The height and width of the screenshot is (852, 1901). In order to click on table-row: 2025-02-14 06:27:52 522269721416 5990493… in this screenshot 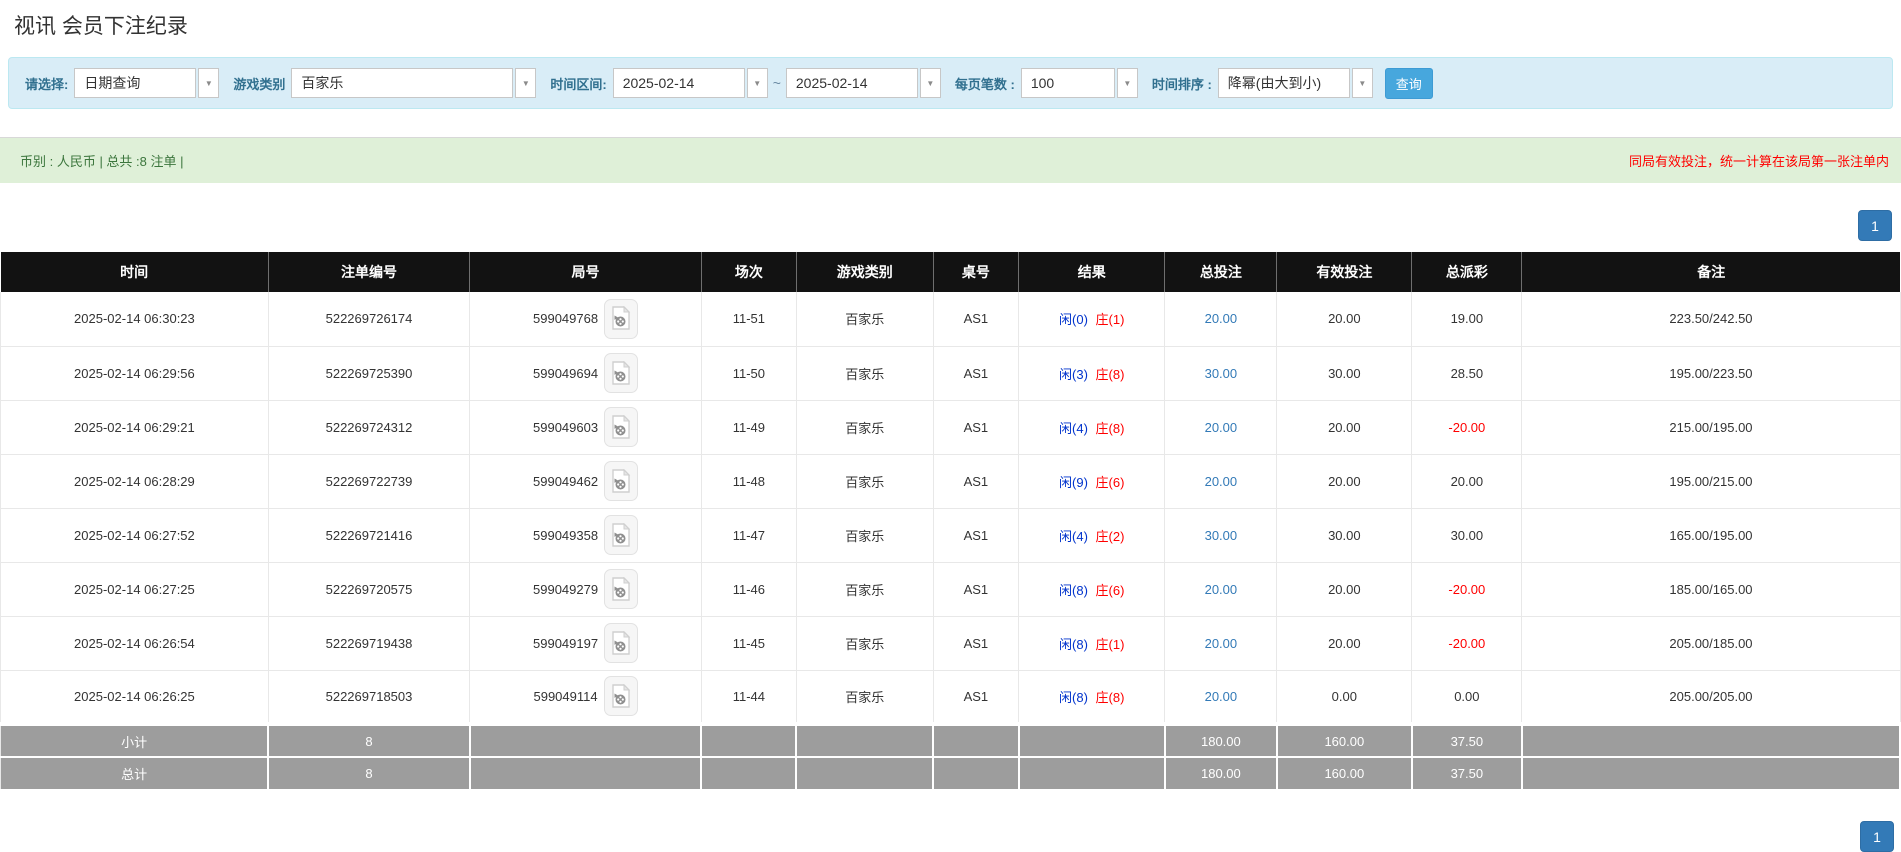, I will do `click(950, 535)`.